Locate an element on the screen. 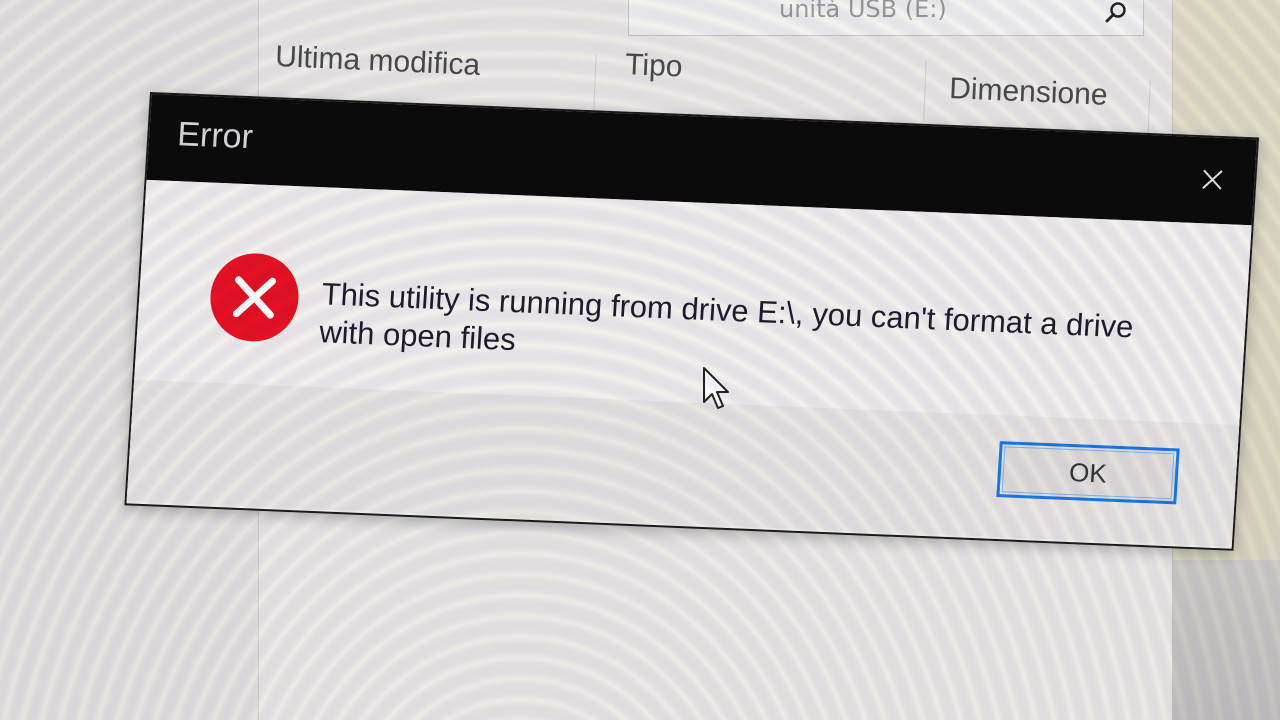 The height and width of the screenshot is (720, 1280). search-box: unità USB (E:) is located at coordinates (886, 18).